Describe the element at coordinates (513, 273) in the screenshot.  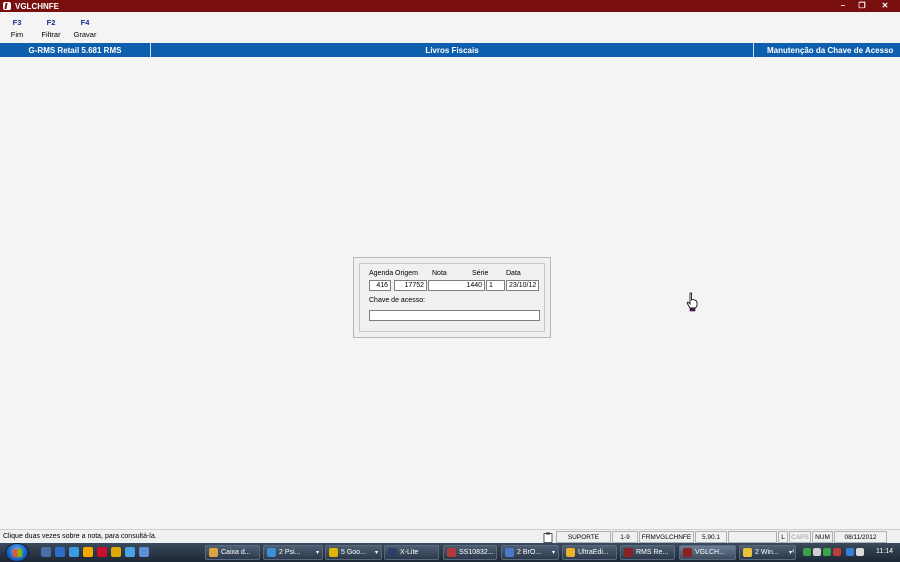
I see `data-label: Data` at that location.